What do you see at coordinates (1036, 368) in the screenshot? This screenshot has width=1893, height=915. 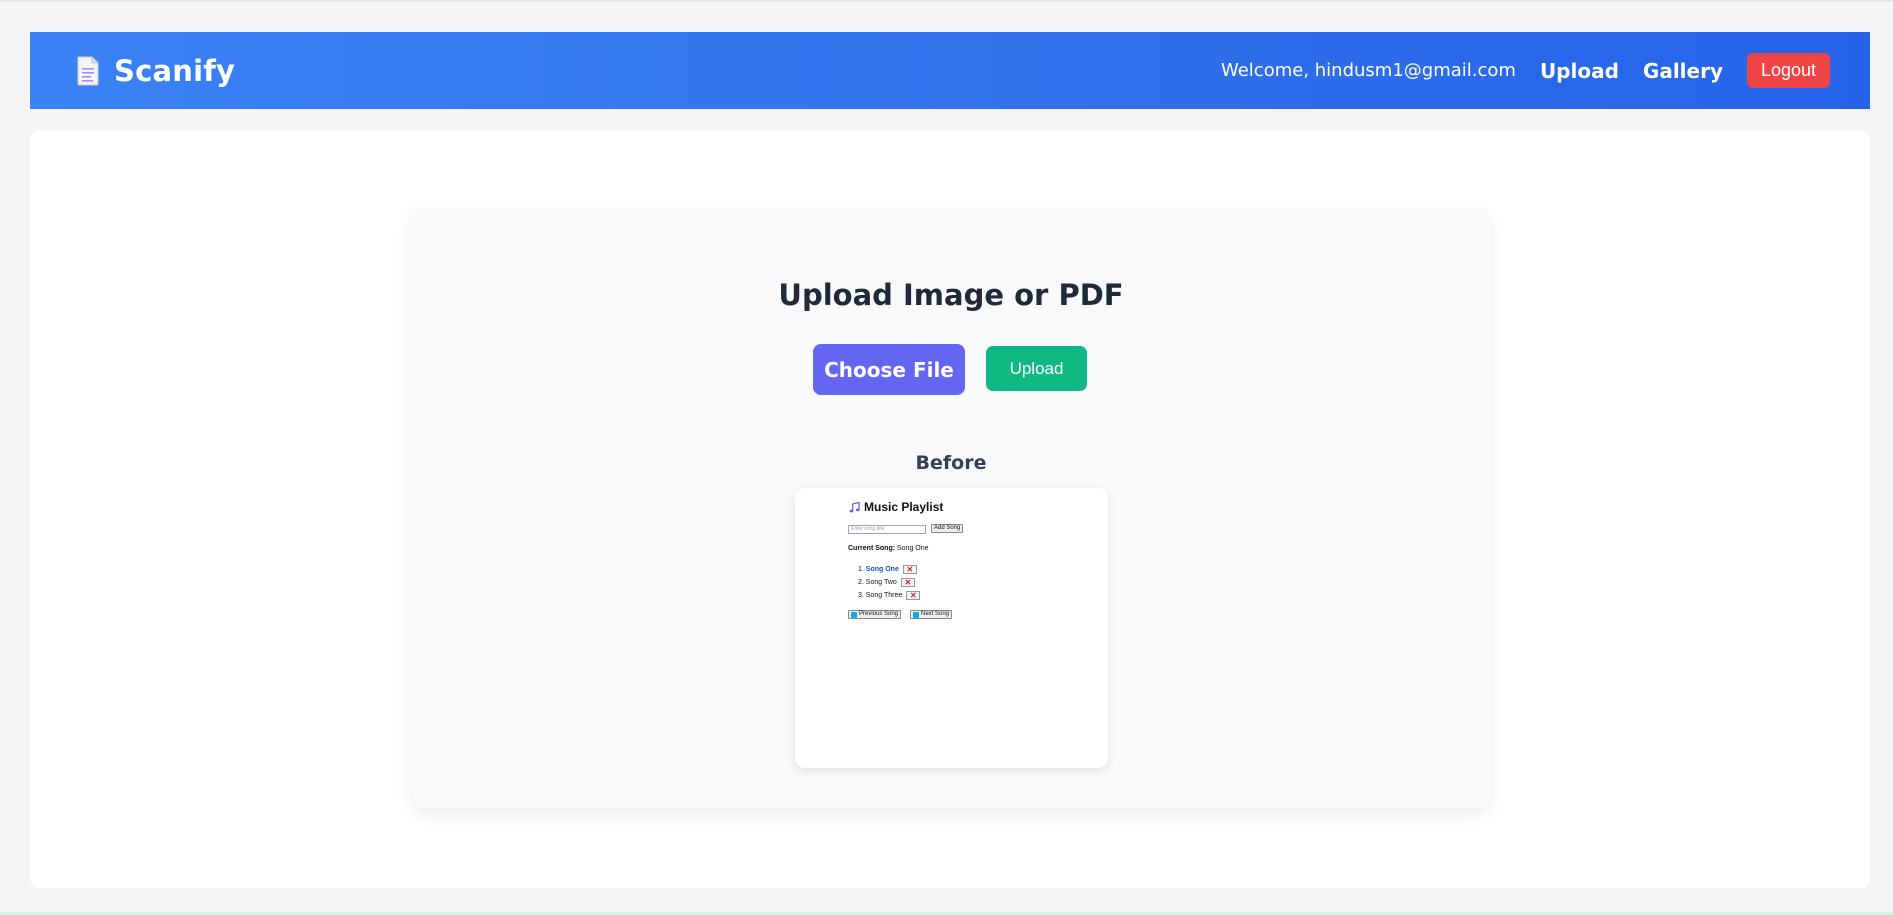 I see `upload-button: Upload` at bounding box center [1036, 368].